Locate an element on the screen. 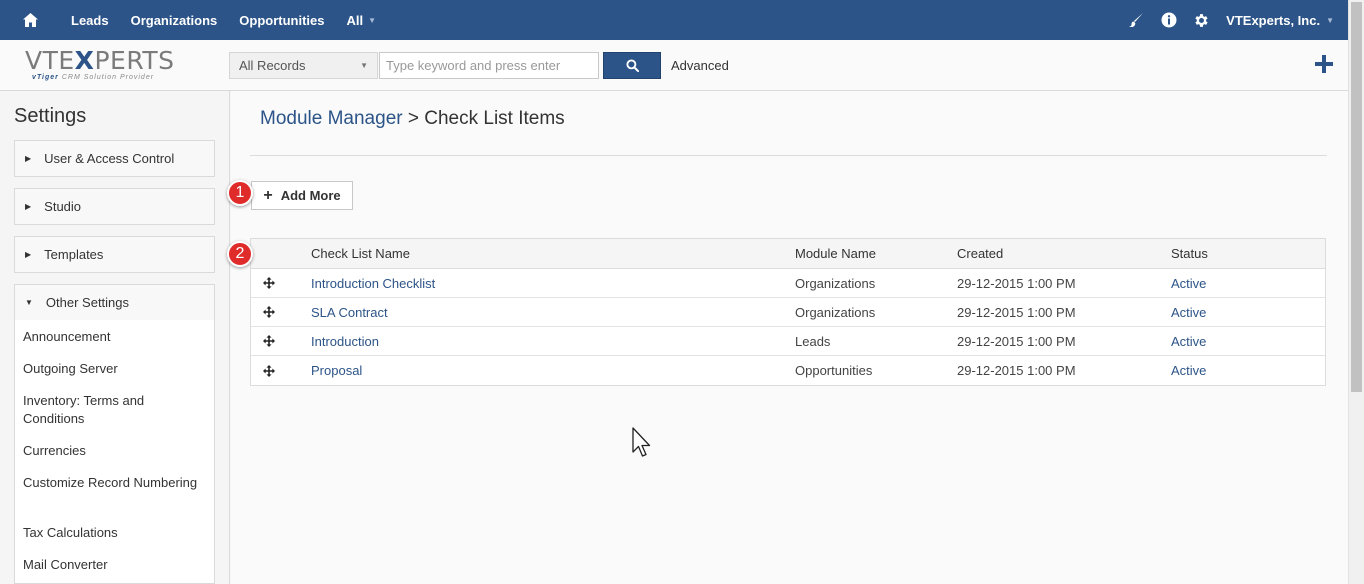  logo-tag-rest: CRM Solution Provider is located at coordinates (108, 77).